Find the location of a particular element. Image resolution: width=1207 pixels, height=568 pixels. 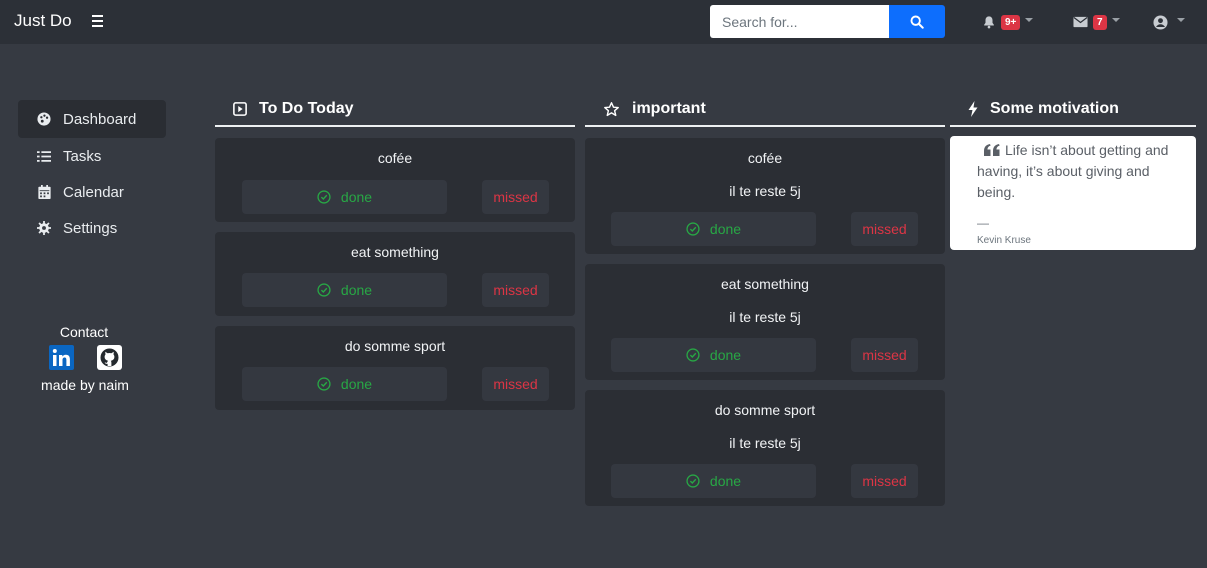

sidebar-item-dashboard: Dashboard is located at coordinates (92, 119).